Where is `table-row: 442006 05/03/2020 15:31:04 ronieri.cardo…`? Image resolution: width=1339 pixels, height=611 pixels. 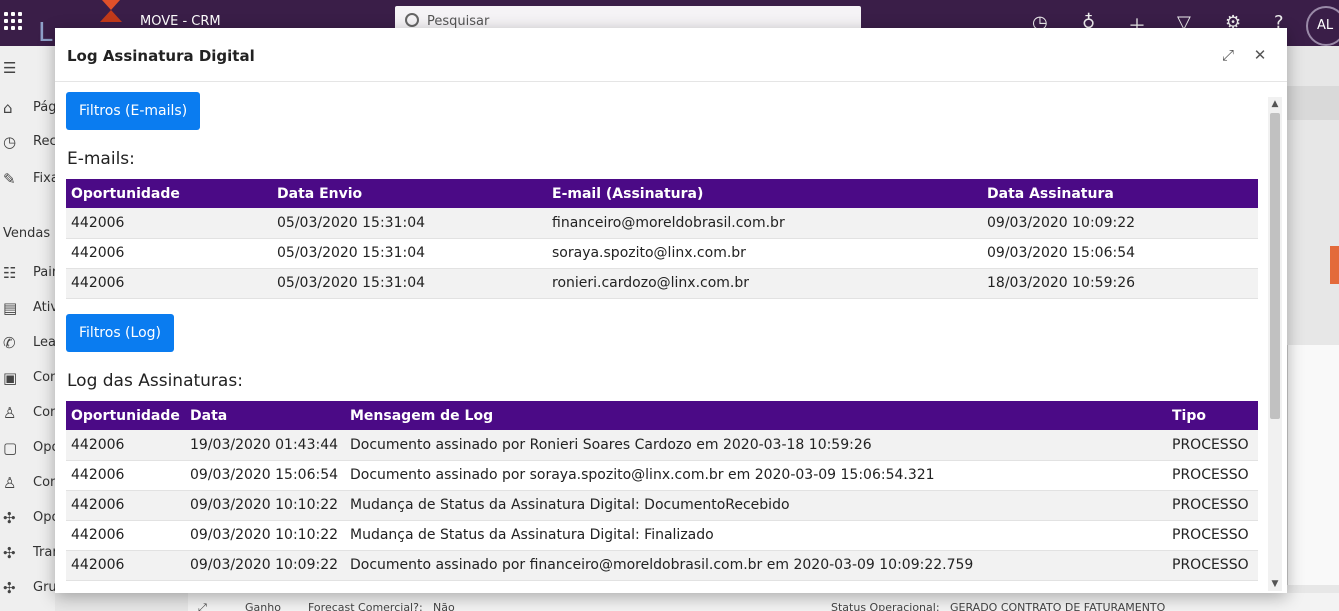
table-row: 442006 05/03/2020 15:31:04 ronieri.cardo… is located at coordinates (662, 283).